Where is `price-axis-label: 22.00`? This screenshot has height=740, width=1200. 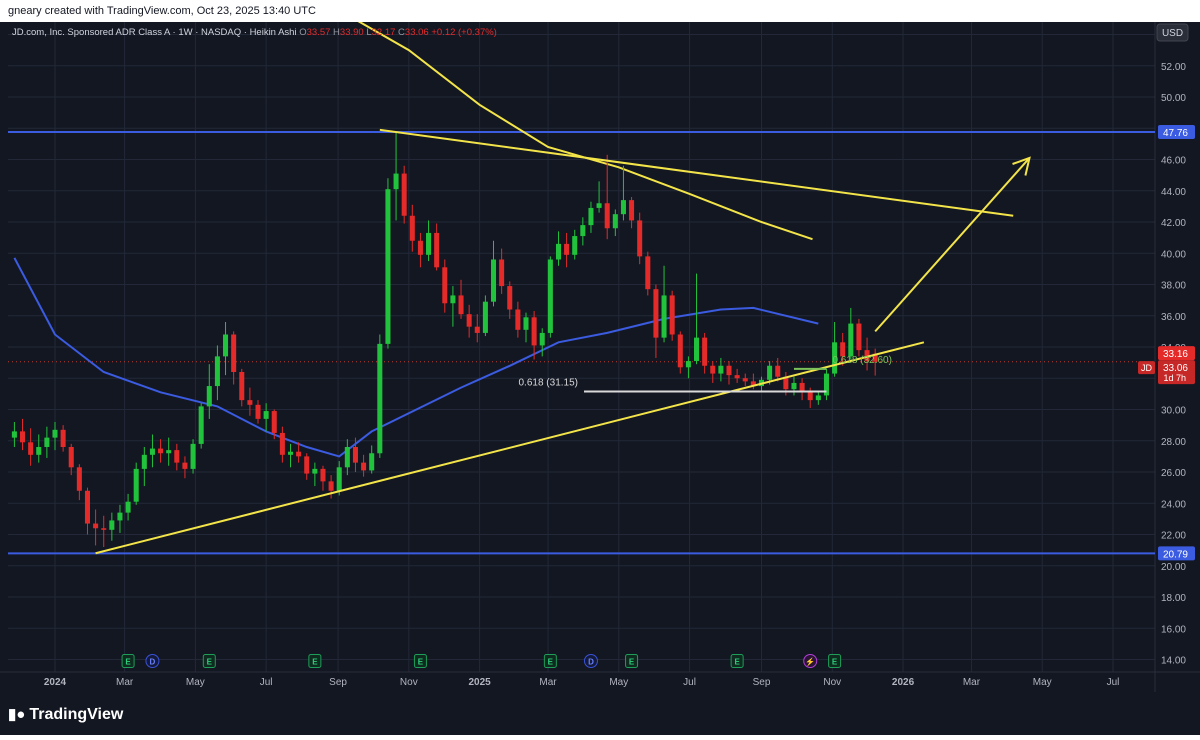 price-axis-label: 22.00 is located at coordinates (1173, 536).